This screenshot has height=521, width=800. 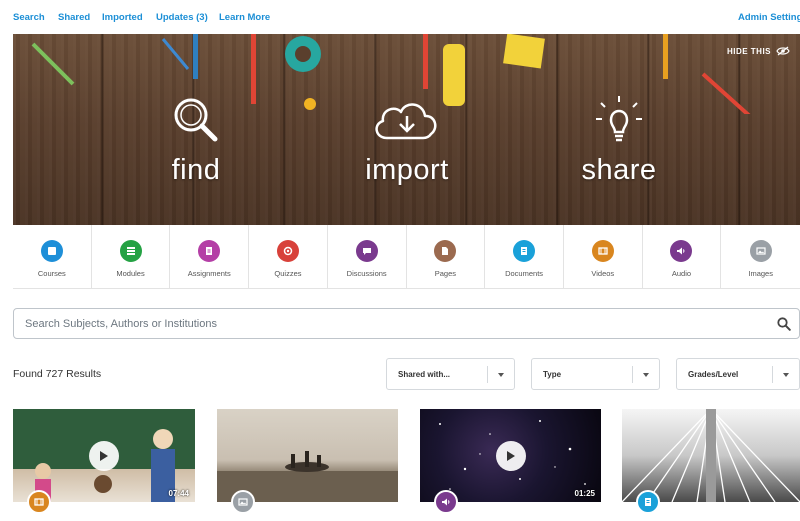 What do you see at coordinates (681, 273) in the screenshot?
I see `category-label: Audio` at bounding box center [681, 273].